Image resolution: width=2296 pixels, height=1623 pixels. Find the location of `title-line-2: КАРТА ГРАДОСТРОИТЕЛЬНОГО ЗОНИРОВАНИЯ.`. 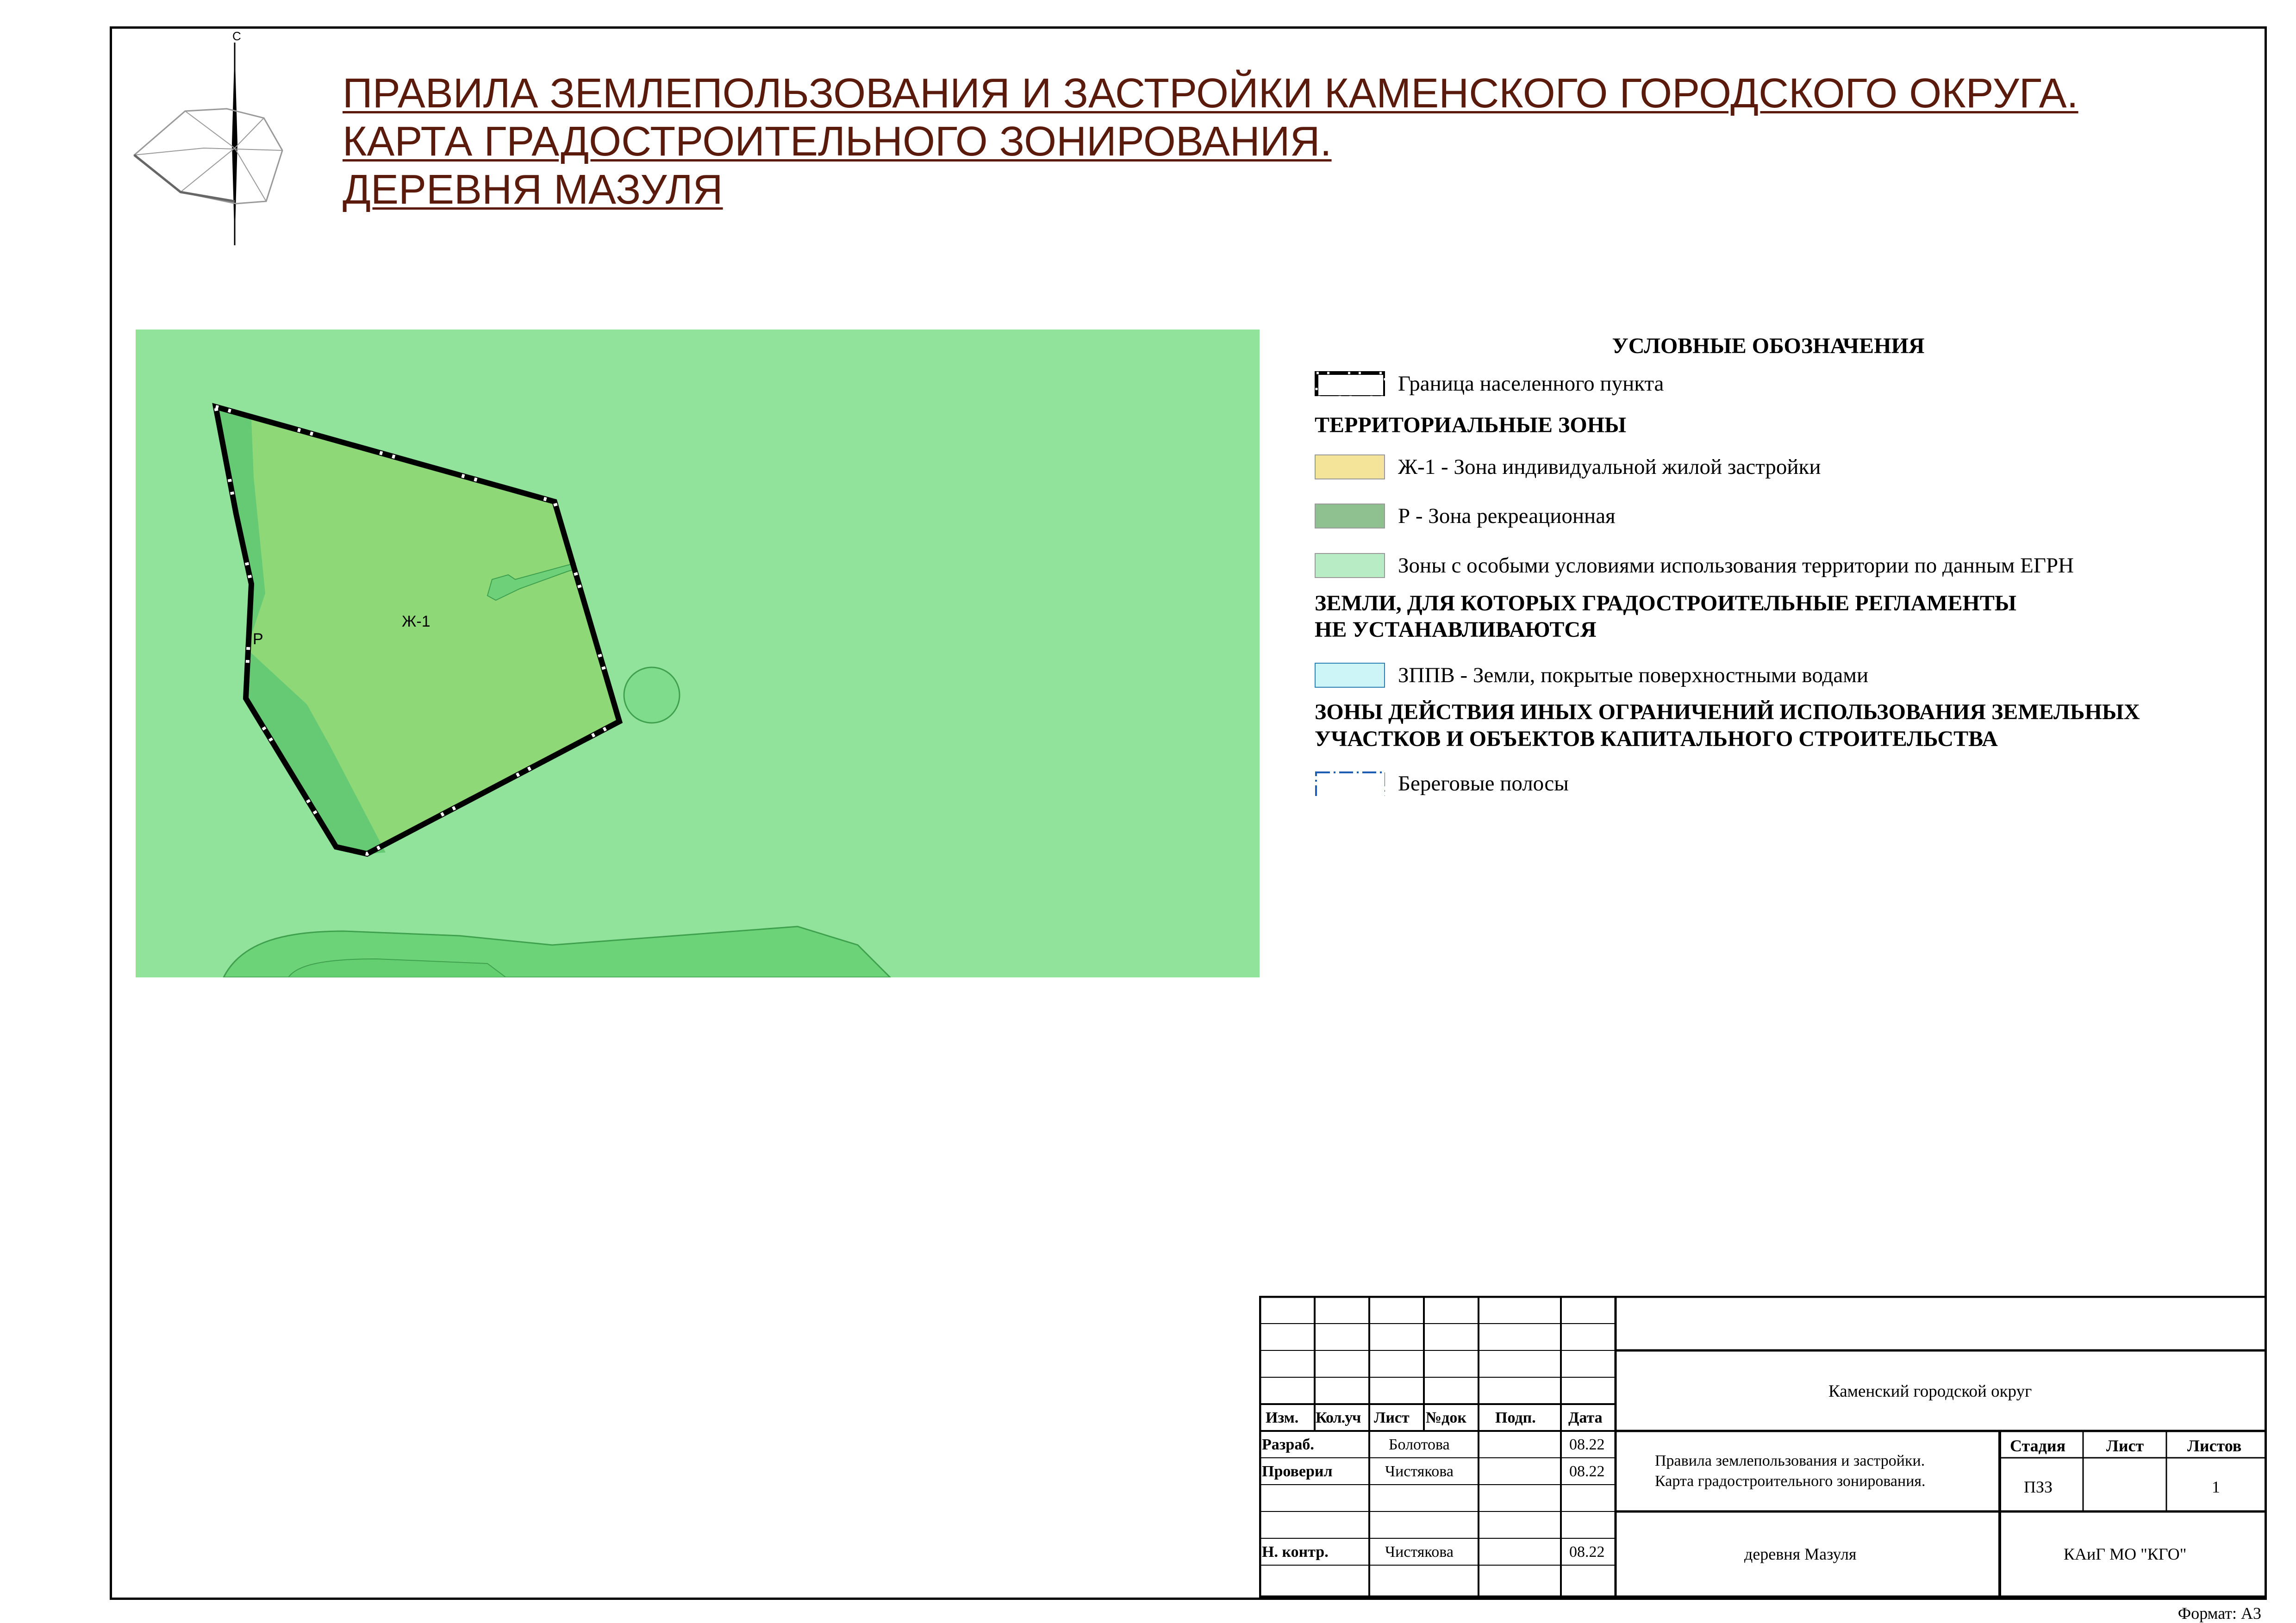

title-line-2: КАРТА ГРАДОСТРОИТЕЛЬНОГО ЗОНИРОВАНИЯ. is located at coordinates (837, 141).